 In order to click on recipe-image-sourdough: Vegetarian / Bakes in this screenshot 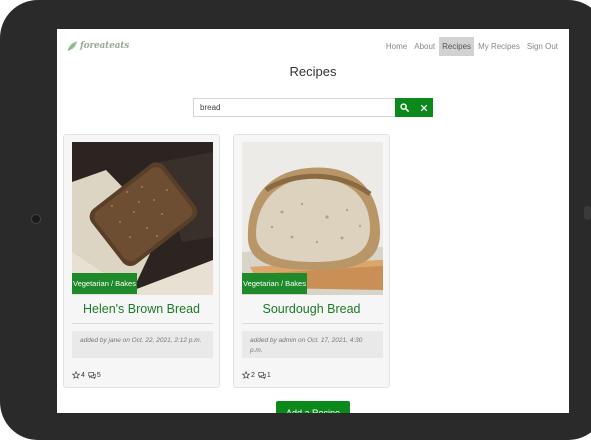, I will do `click(312, 218)`.